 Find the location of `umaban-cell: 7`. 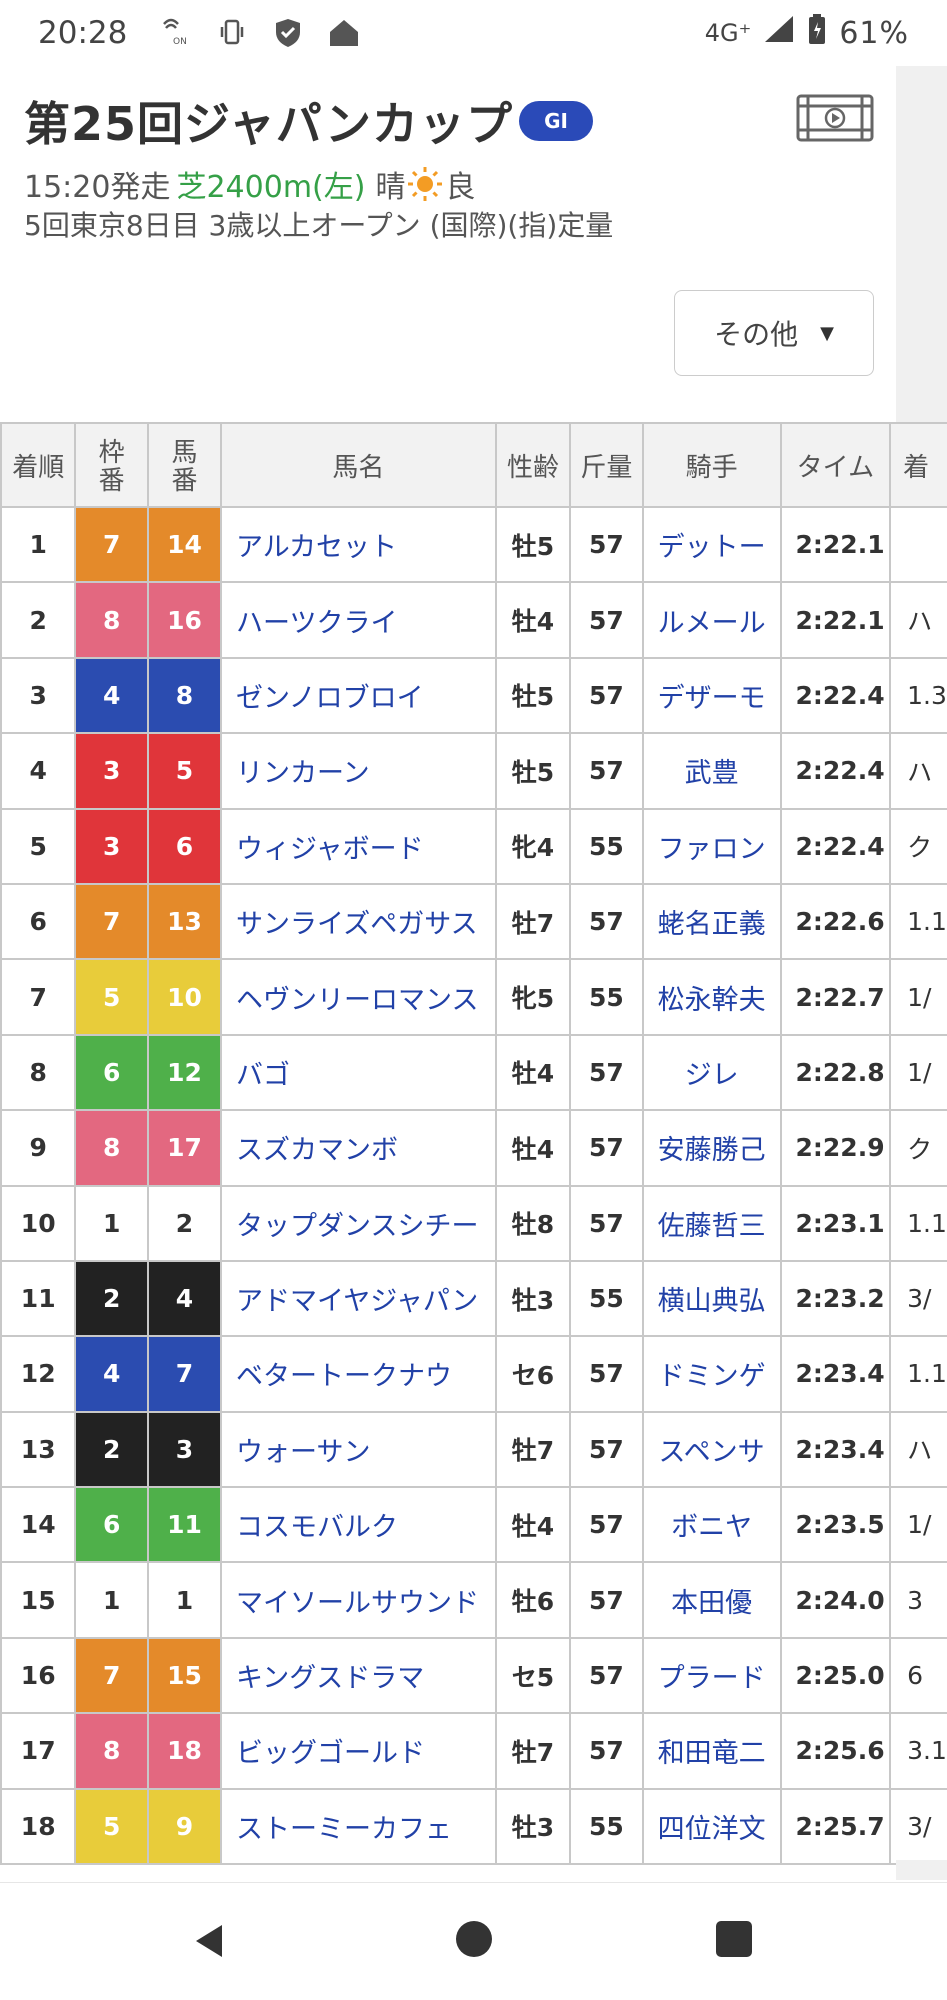

umaban-cell: 7 is located at coordinates (184, 1374).